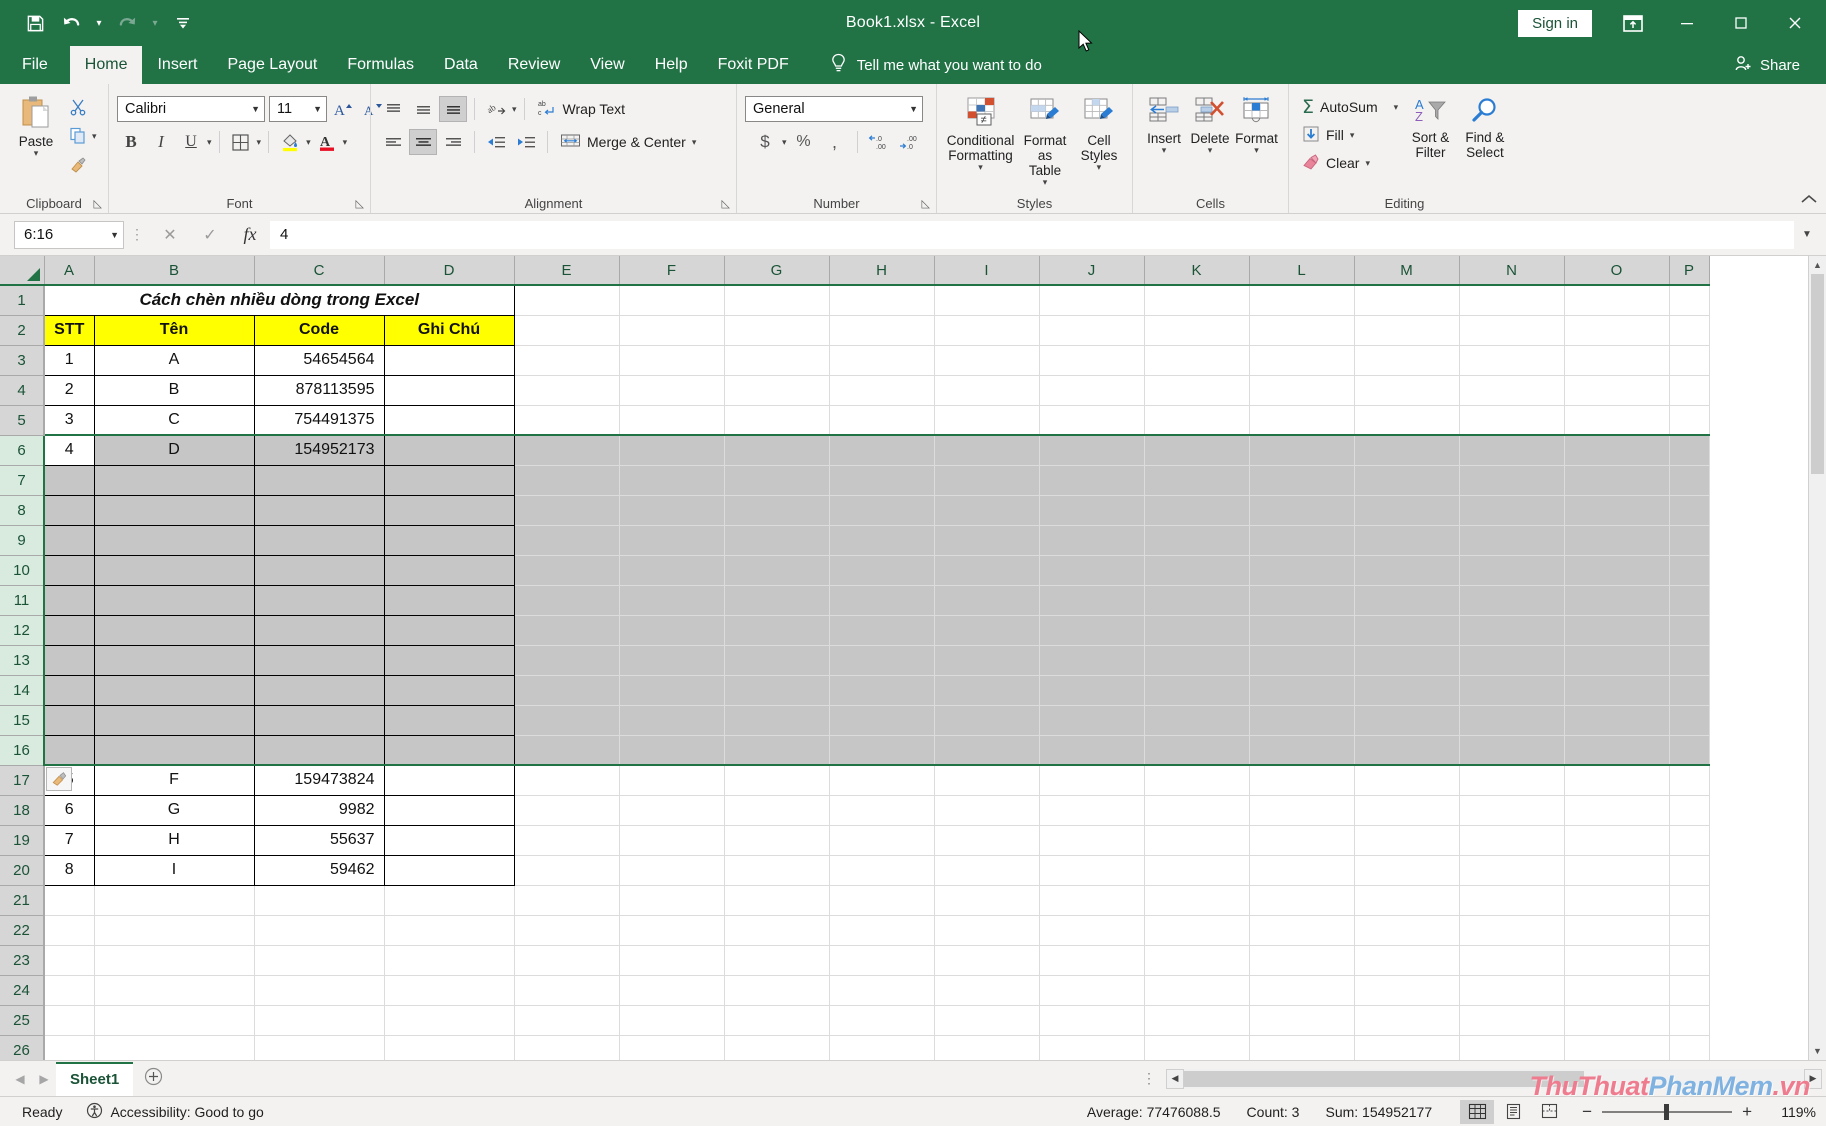 The width and height of the screenshot is (1826, 1126). Describe the element at coordinates (69, 1047) in the screenshot. I see `cell-a26` at that location.